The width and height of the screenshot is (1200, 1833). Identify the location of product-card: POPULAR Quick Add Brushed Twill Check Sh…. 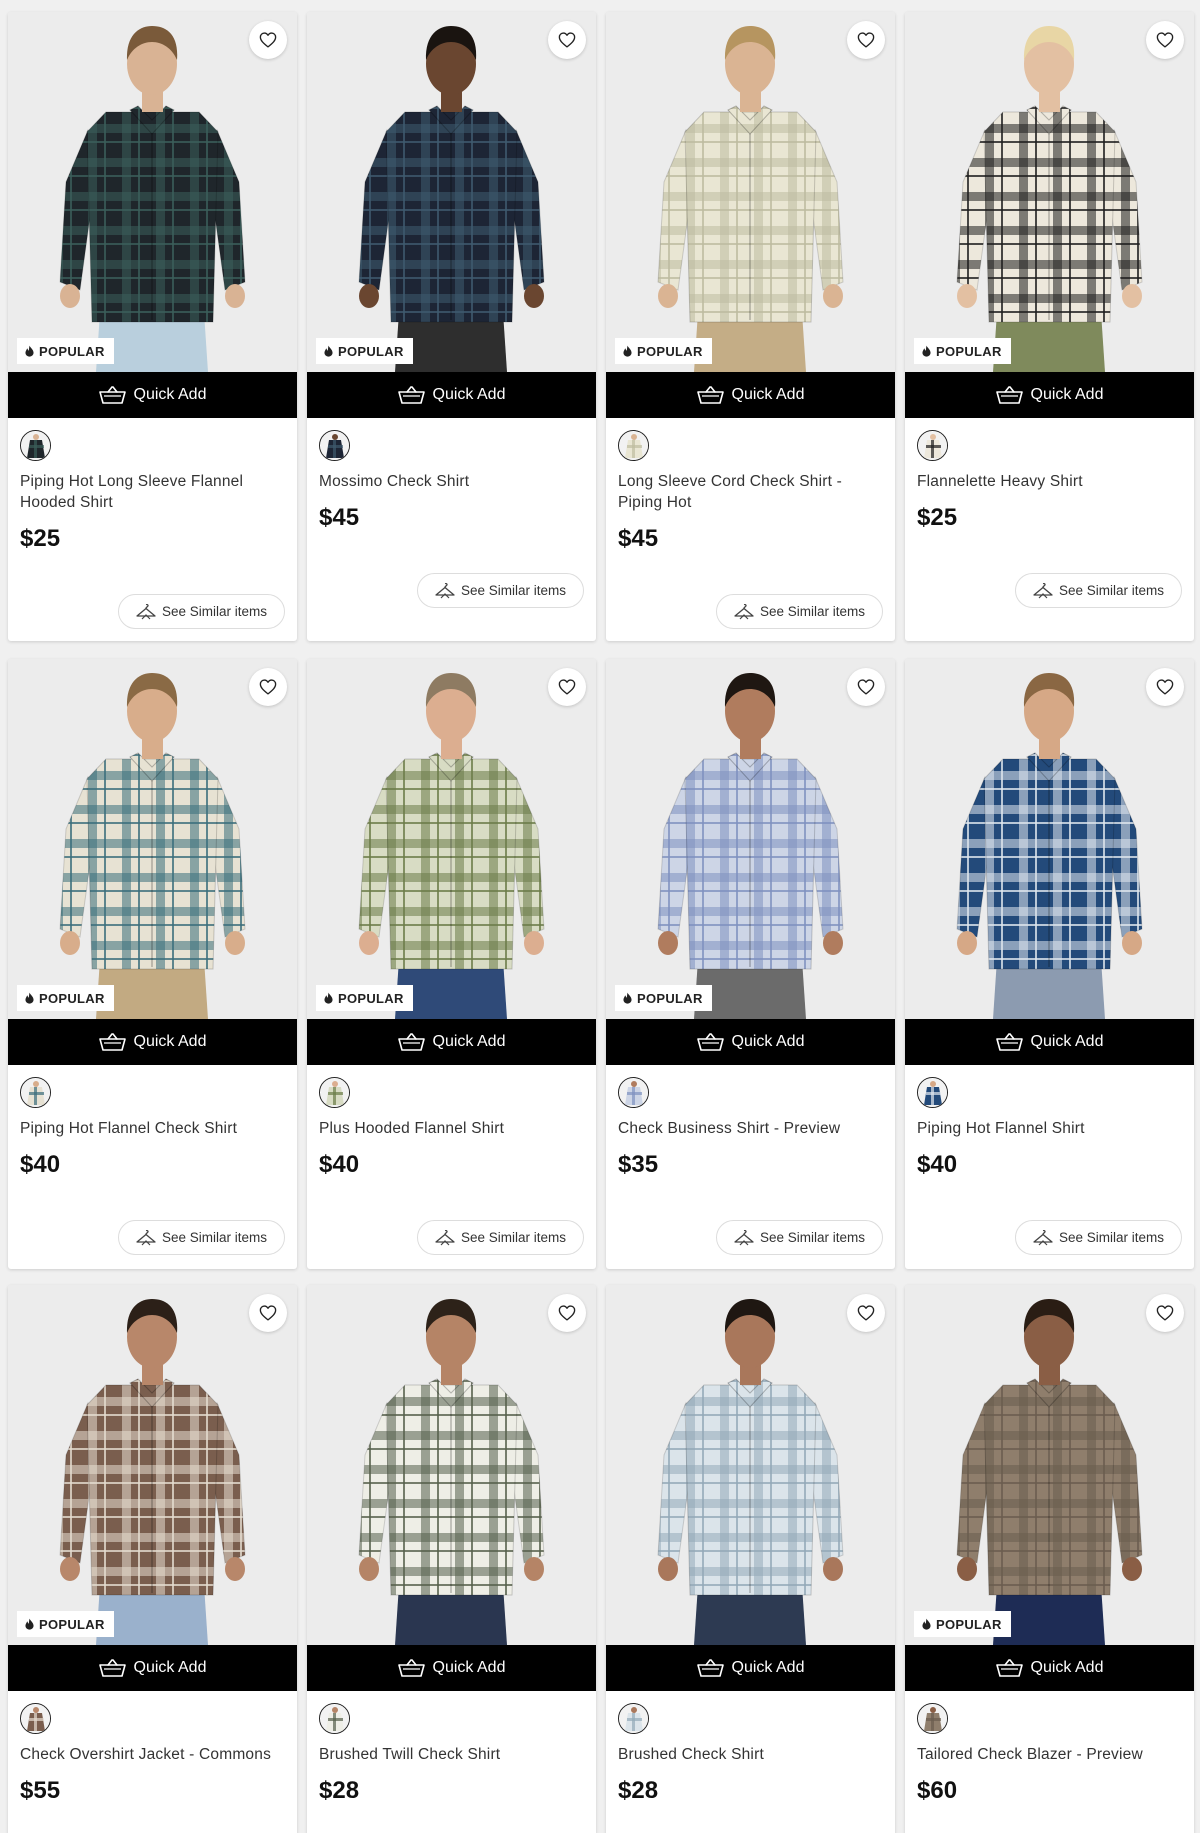
(451, 1559).